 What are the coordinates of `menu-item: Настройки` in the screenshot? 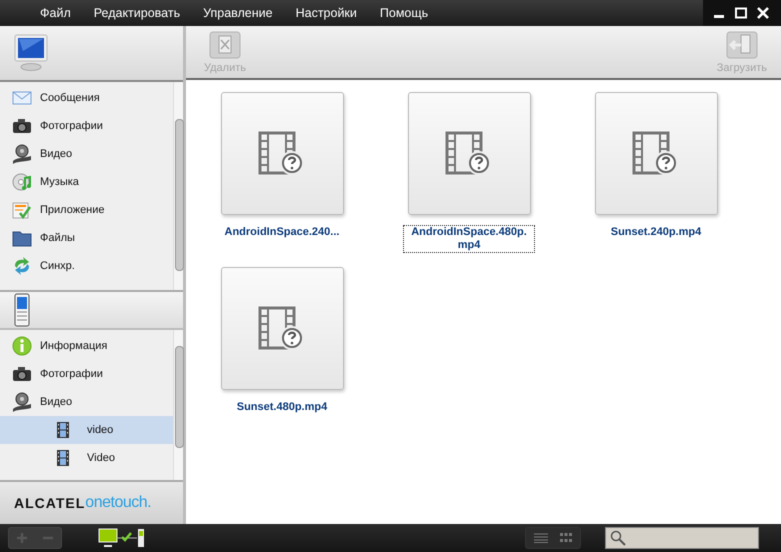 It's located at (326, 13).